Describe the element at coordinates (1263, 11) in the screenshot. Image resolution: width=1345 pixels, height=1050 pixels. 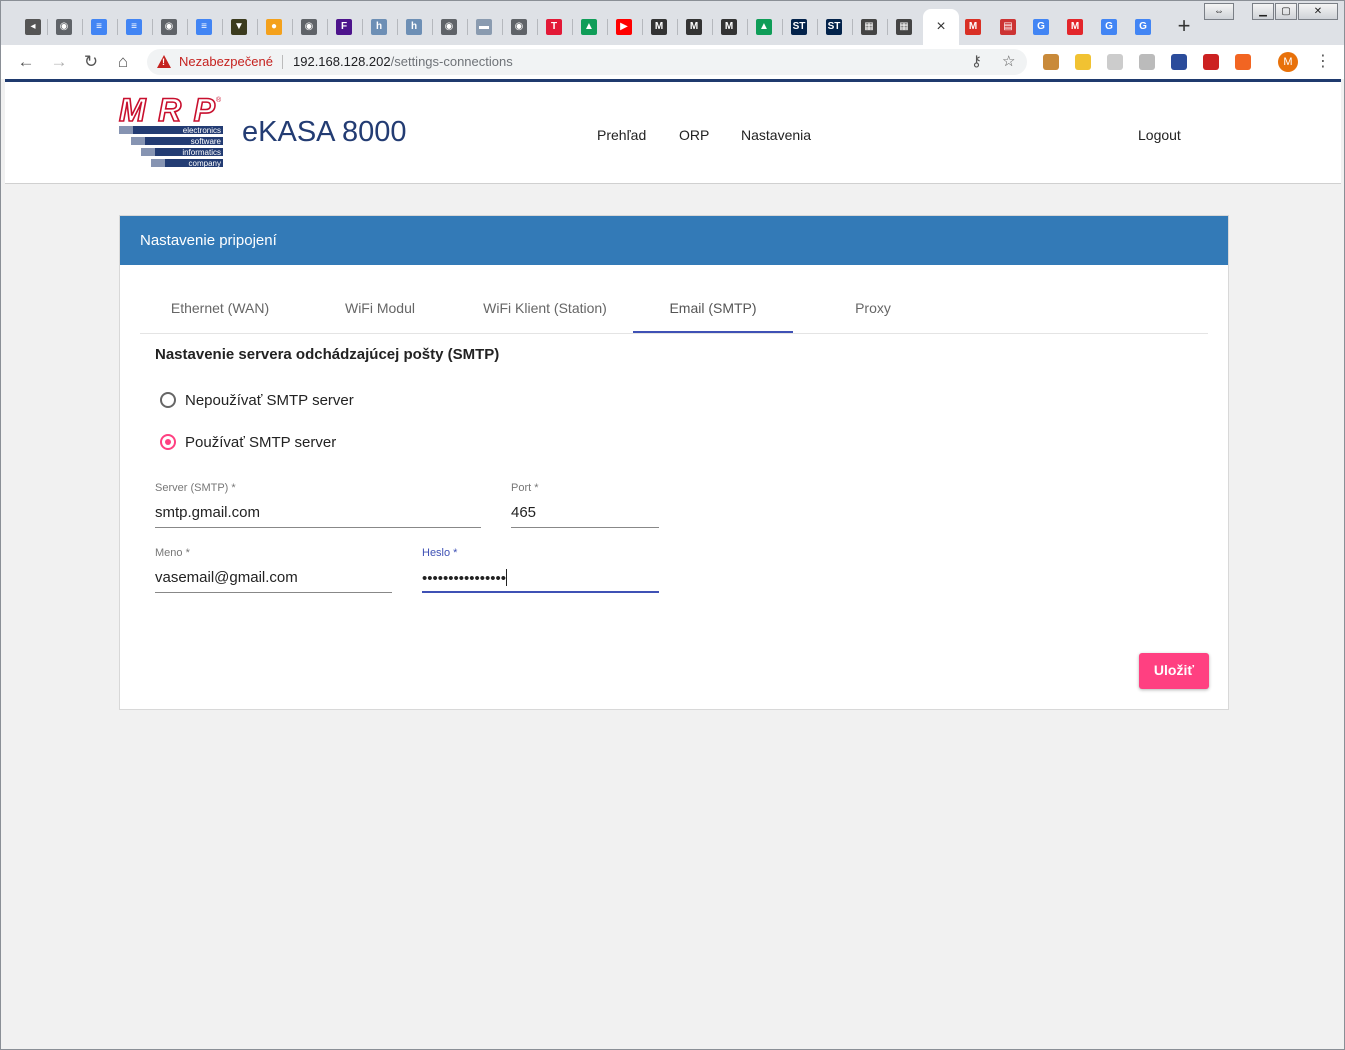
I see `minimize-icon: ▁` at that location.